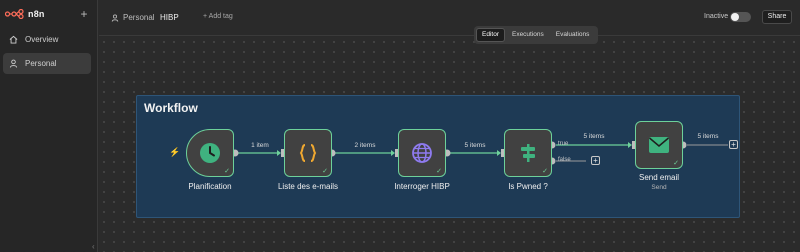 The height and width of the screenshot is (252, 800). Describe the element at coordinates (490, 35) in the screenshot. I see `tab-editor: Editor` at that location.